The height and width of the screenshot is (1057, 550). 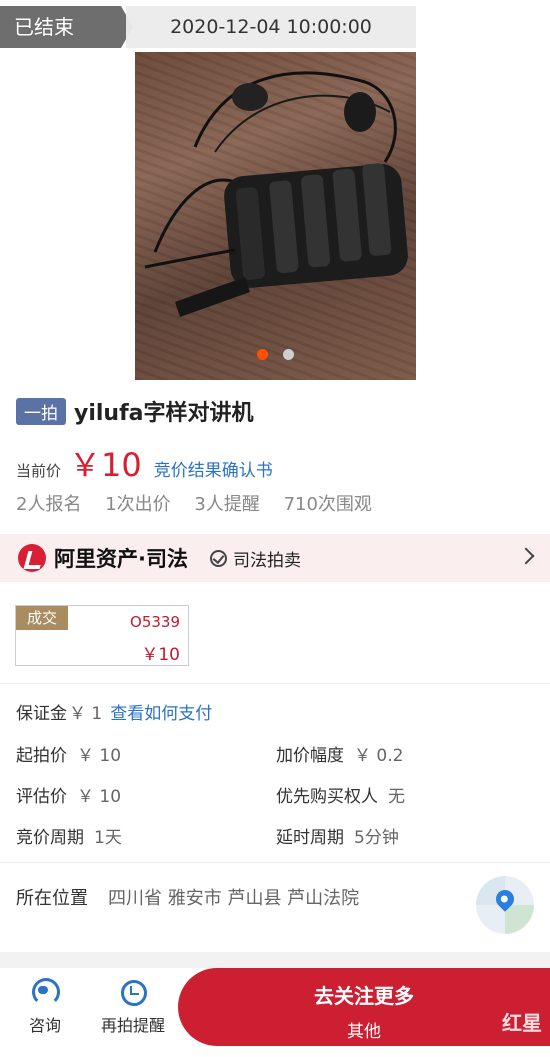 What do you see at coordinates (133, 991) in the screenshot?
I see `alarm-clock-icon` at bounding box center [133, 991].